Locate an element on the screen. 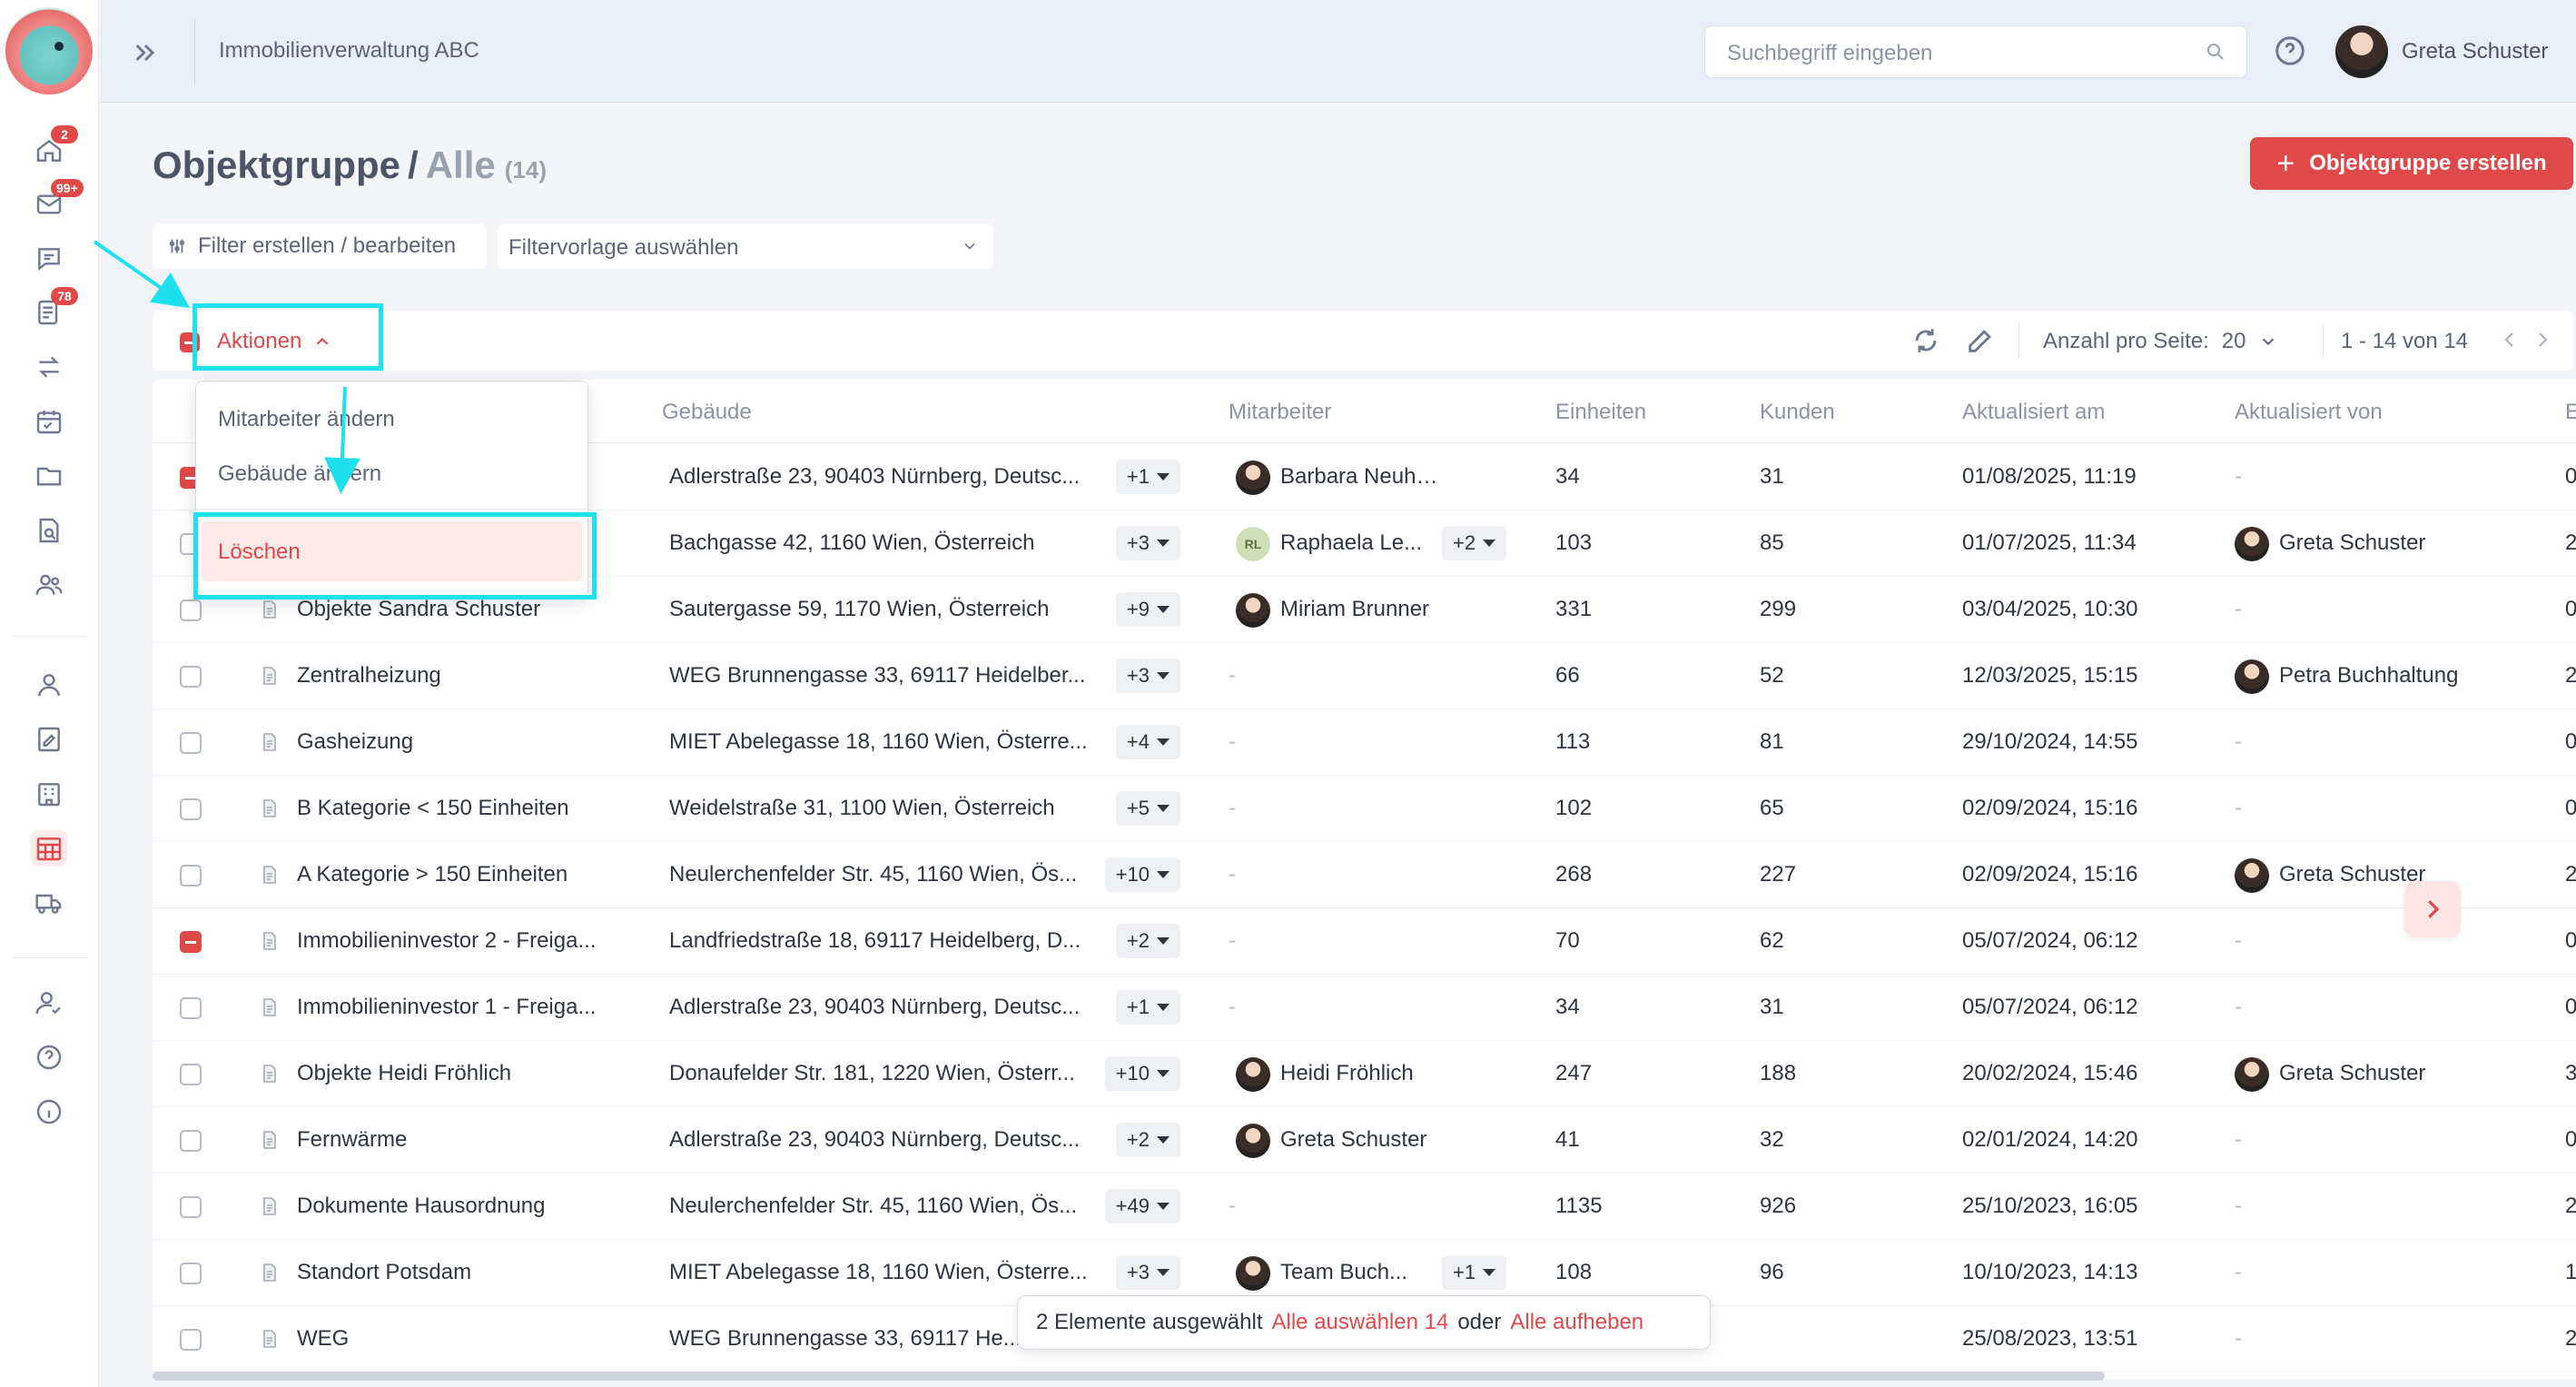 The width and height of the screenshot is (2576, 1387). transfer-icon is located at coordinates (49, 367).